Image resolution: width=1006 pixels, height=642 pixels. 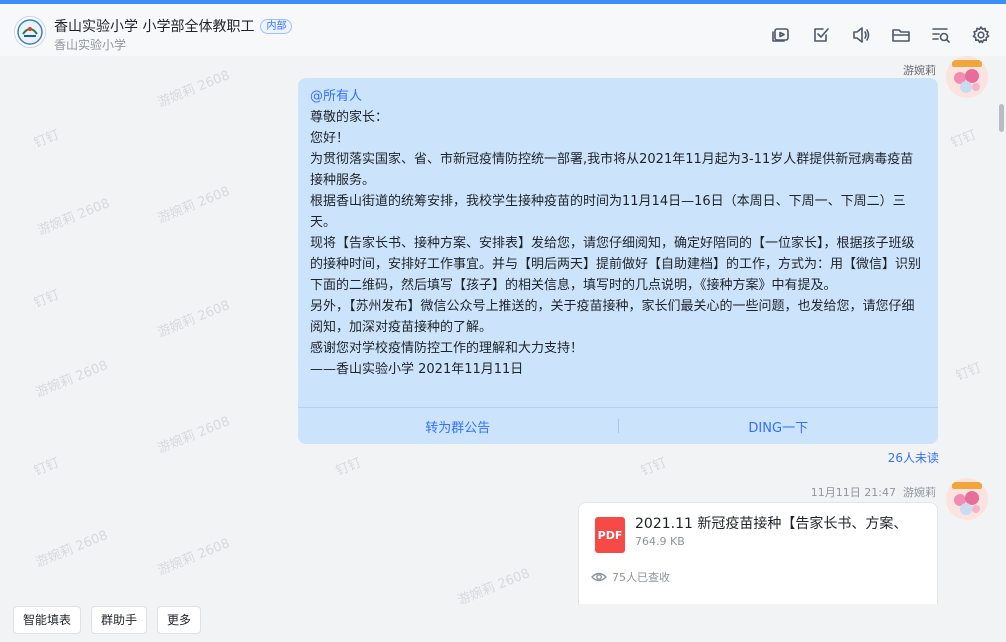 I want to click on views-count: 75人已查收, so click(x=641, y=577).